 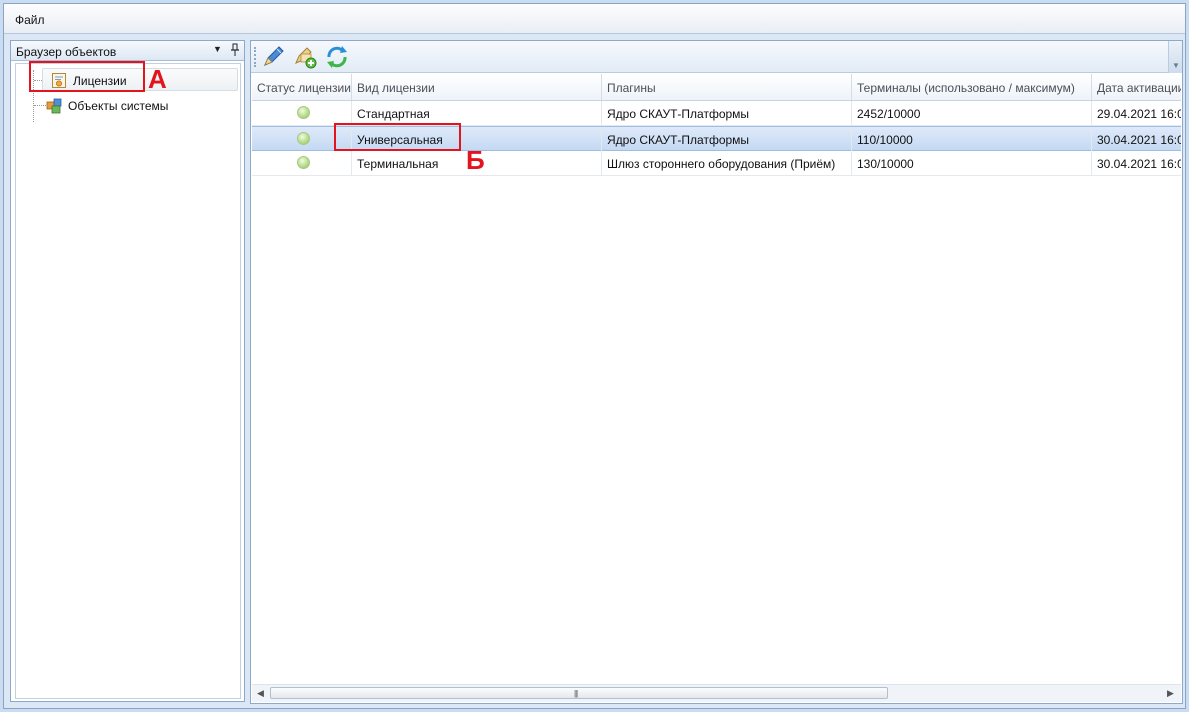 I want to click on column-header-status: Статус лицензии, so click(x=302, y=87).